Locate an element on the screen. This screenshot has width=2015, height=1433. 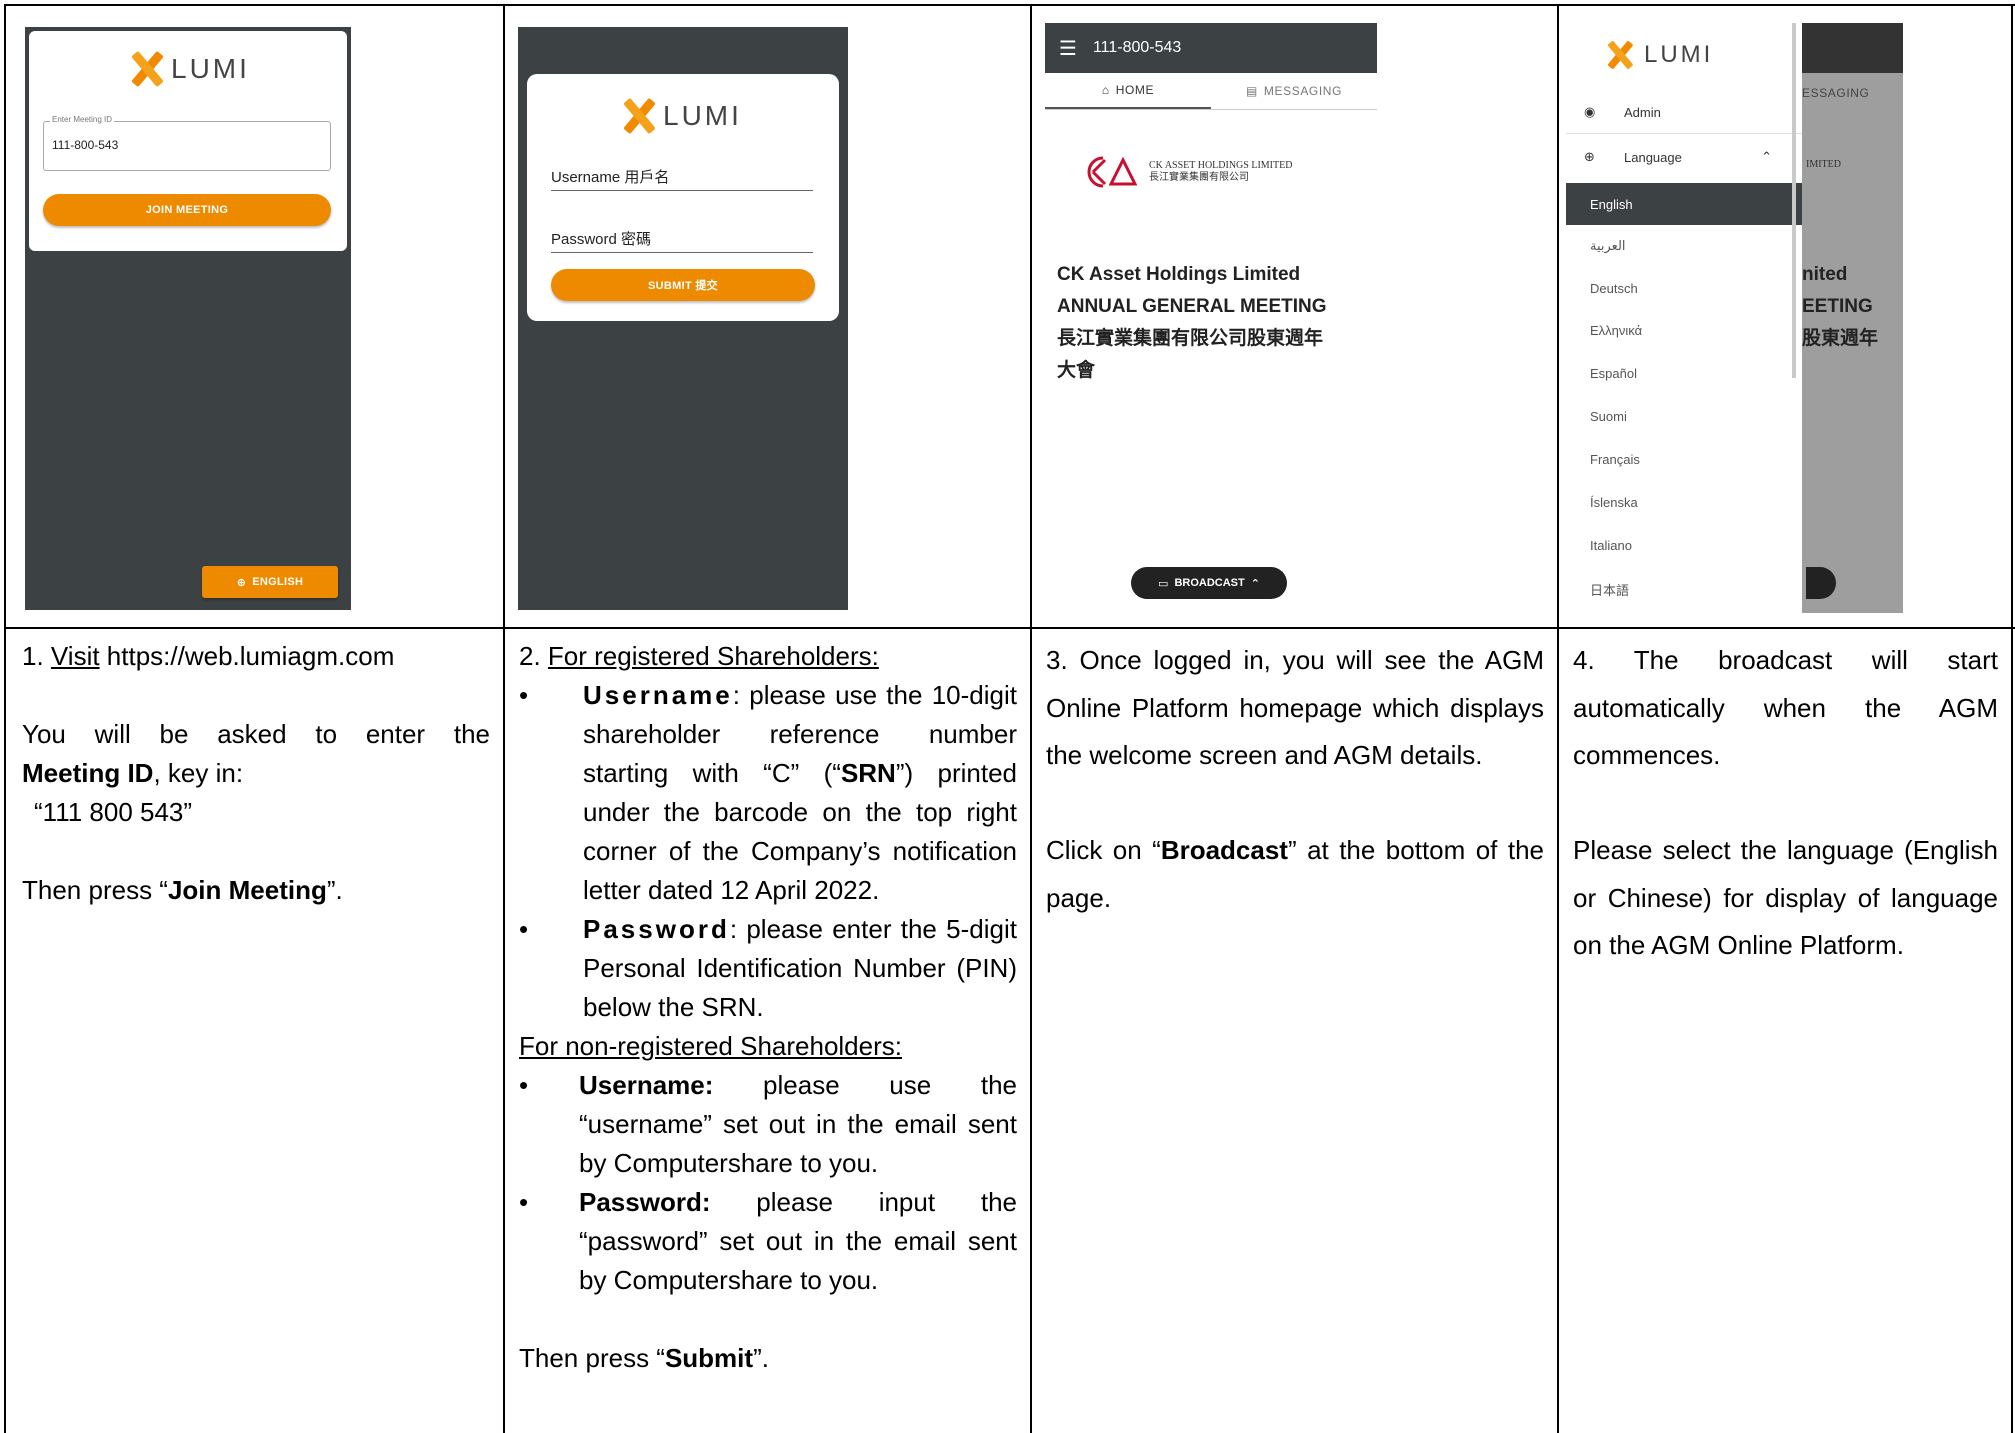
tab-home: ⌂ HOME is located at coordinates (1128, 91).